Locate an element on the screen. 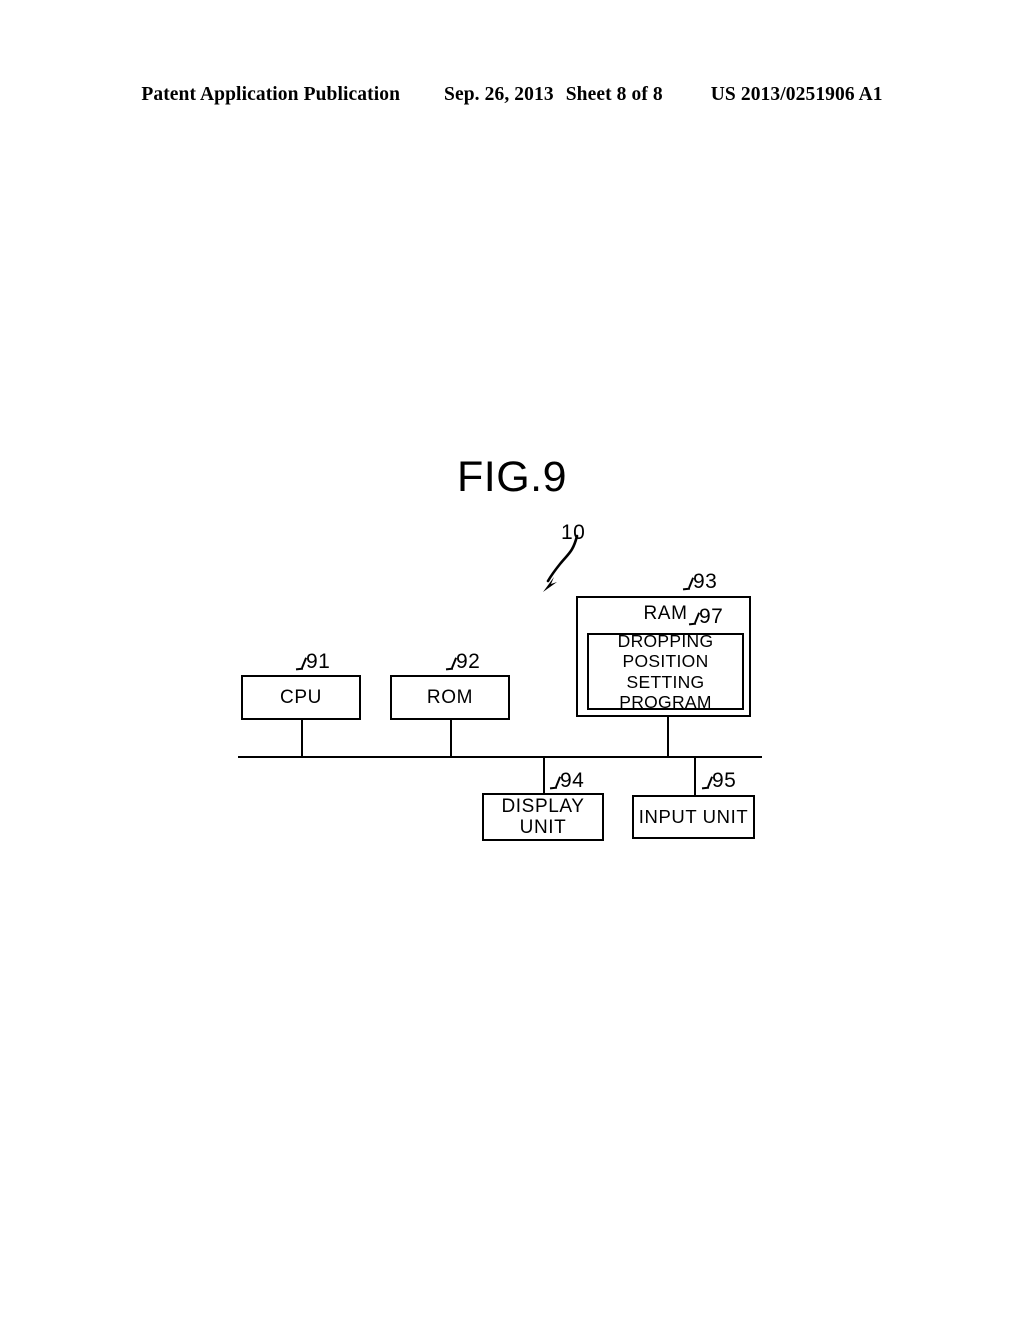 This screenshot has height=1320, width=1024. block-input-unit: INPUT UNIT is located at coordinates (693, 817).